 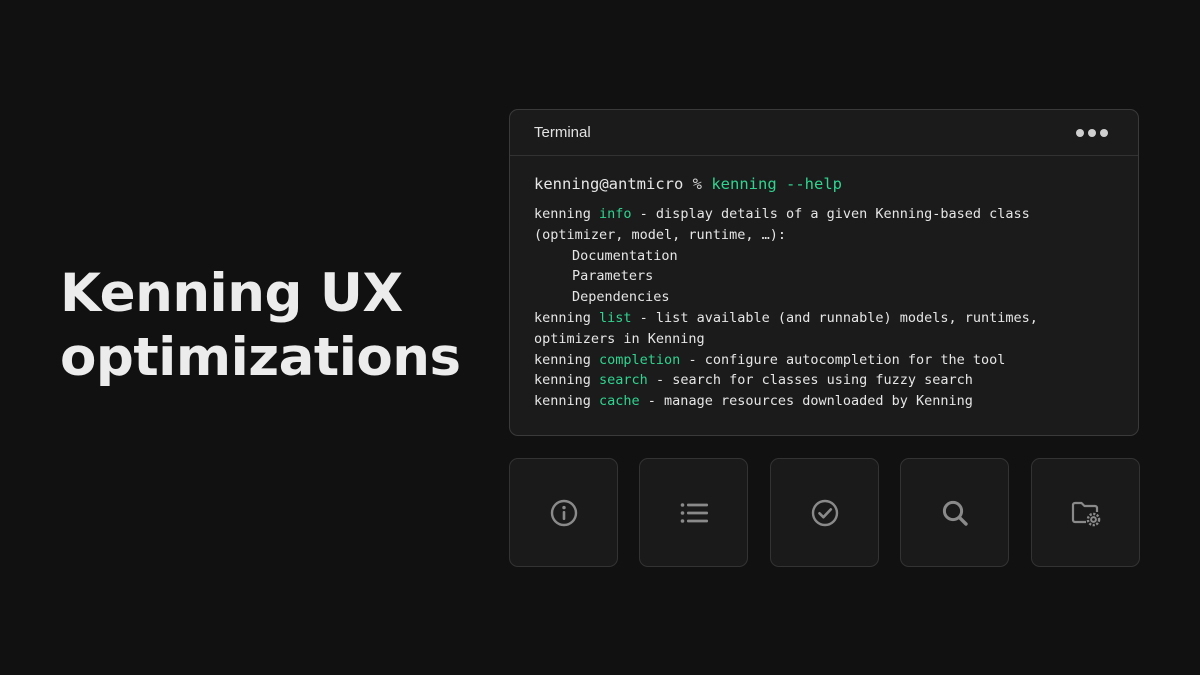 I want to click on list-icon, so click(x=694, y=512).